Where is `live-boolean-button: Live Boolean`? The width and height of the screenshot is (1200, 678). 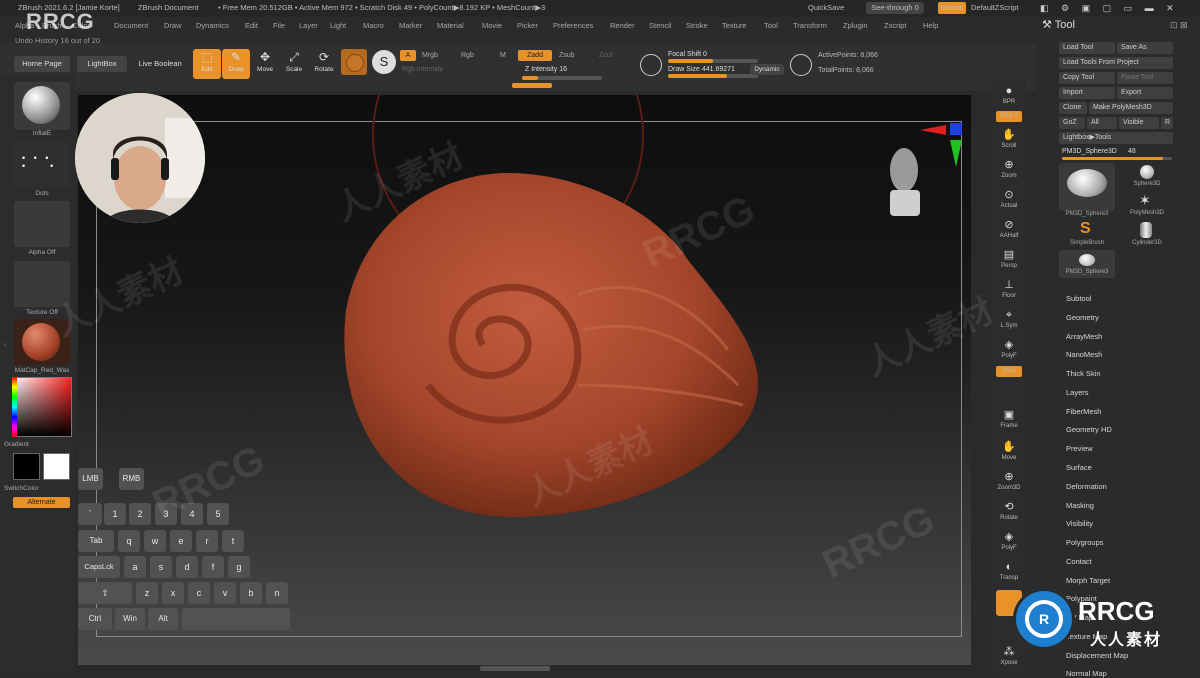 live-boolean-button: Live Boolean is located at coordinates (160, 64).